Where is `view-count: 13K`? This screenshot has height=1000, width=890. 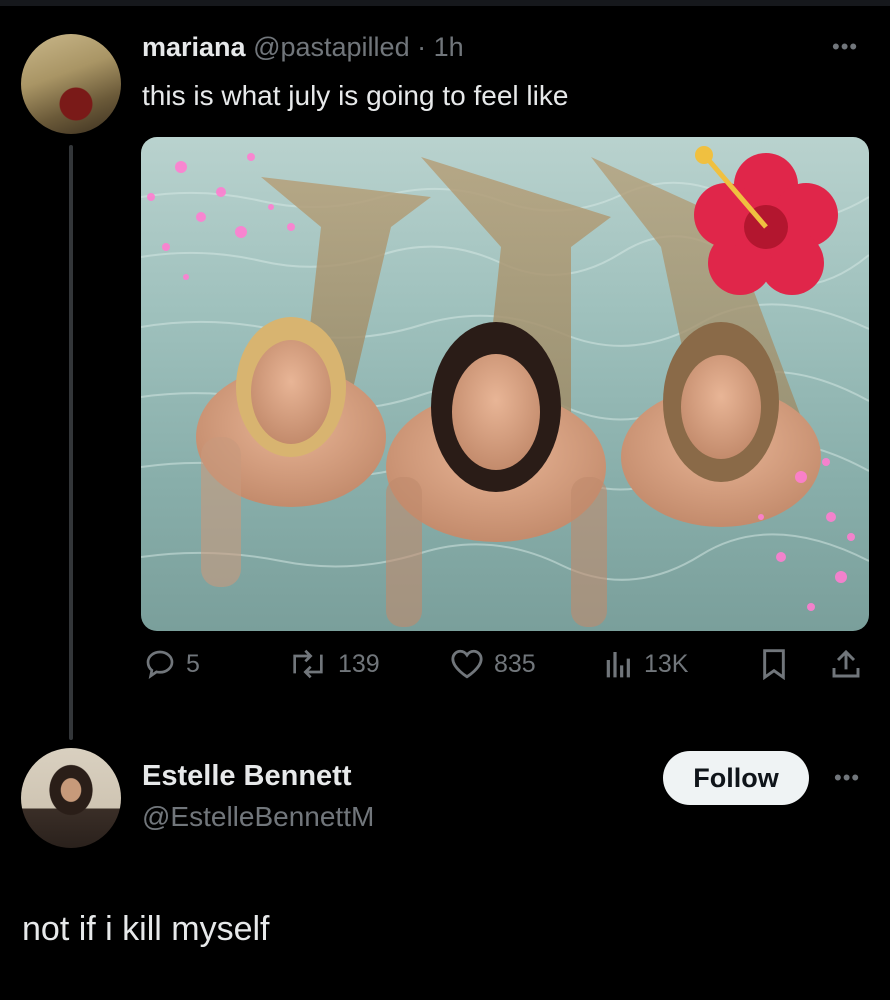 view-count: 13K is located at coordinates (666, 663).